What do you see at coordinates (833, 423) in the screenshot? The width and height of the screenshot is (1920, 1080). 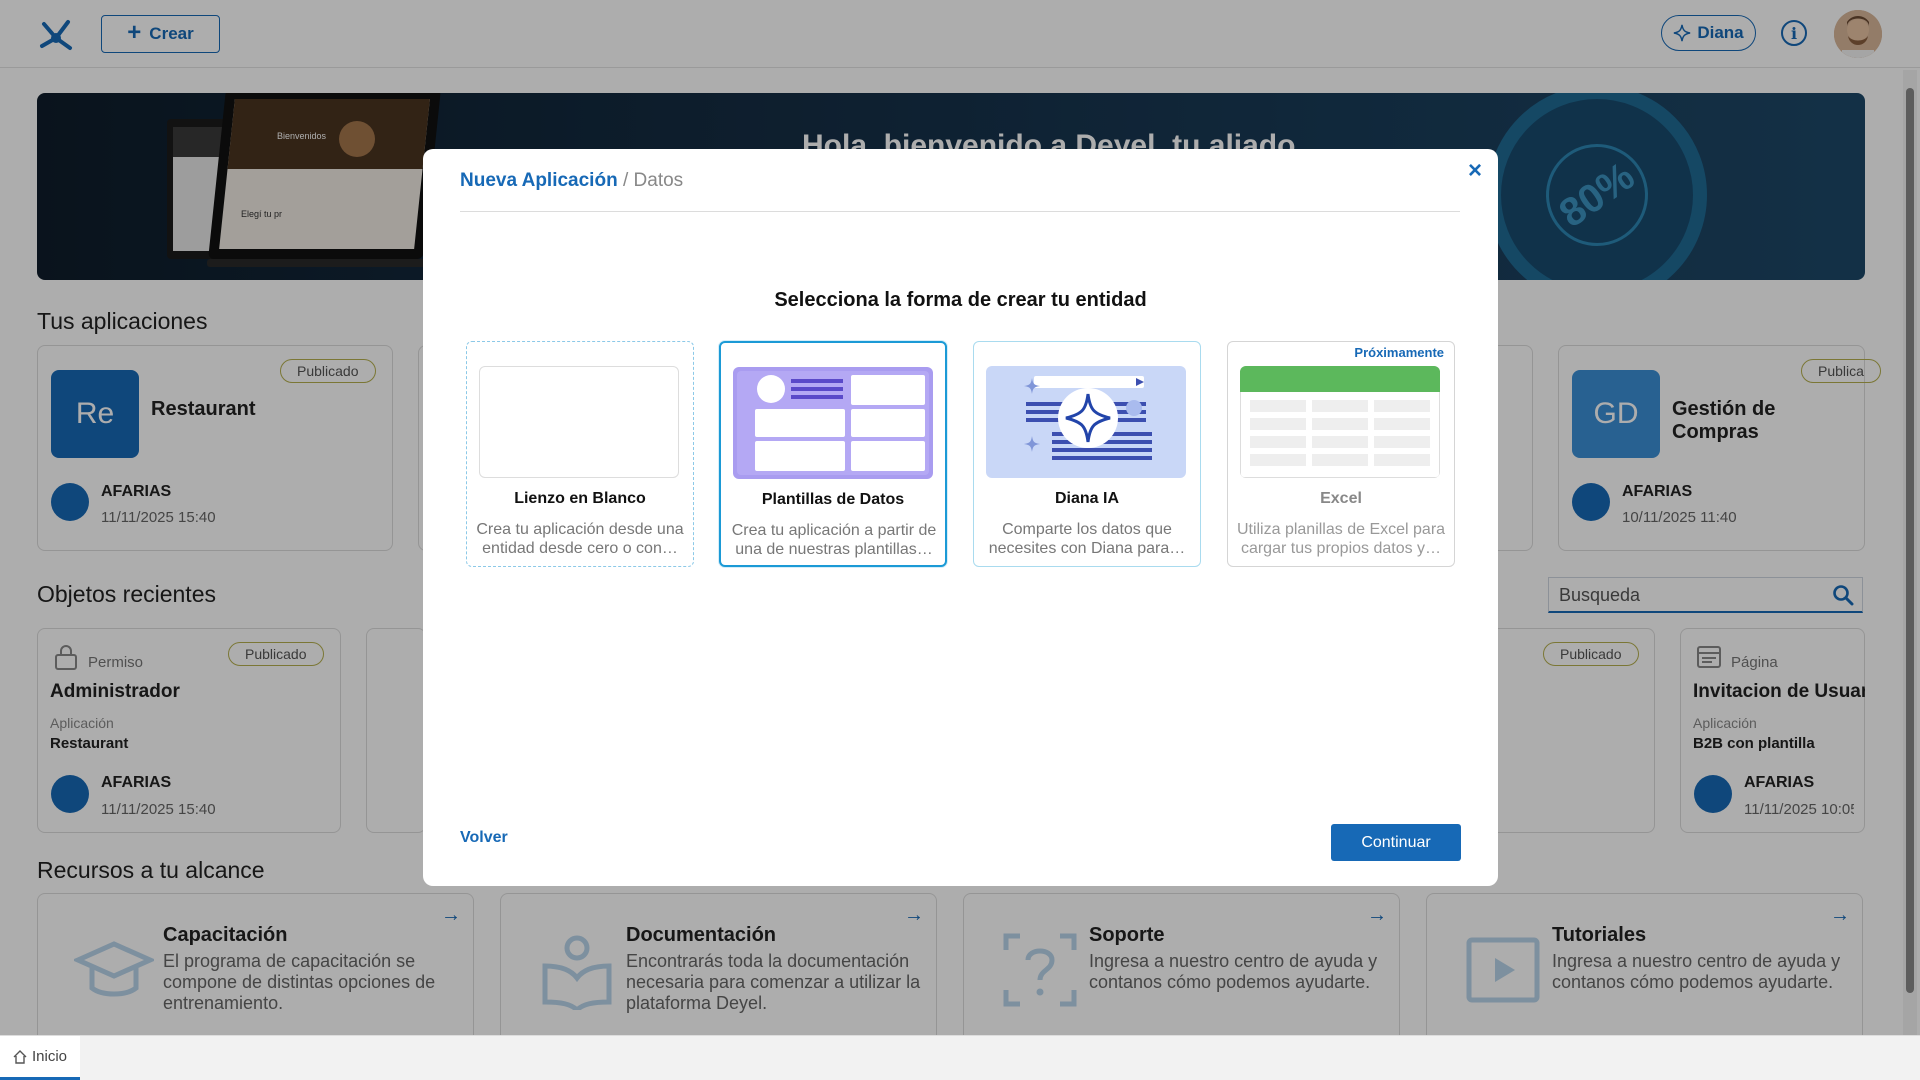 I see `template-grid-icon` at bounding box center [833, 423].